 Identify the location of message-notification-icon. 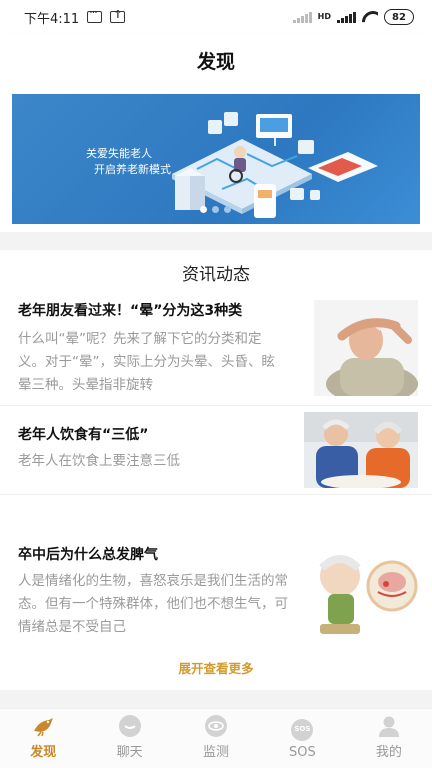
(95, 14).